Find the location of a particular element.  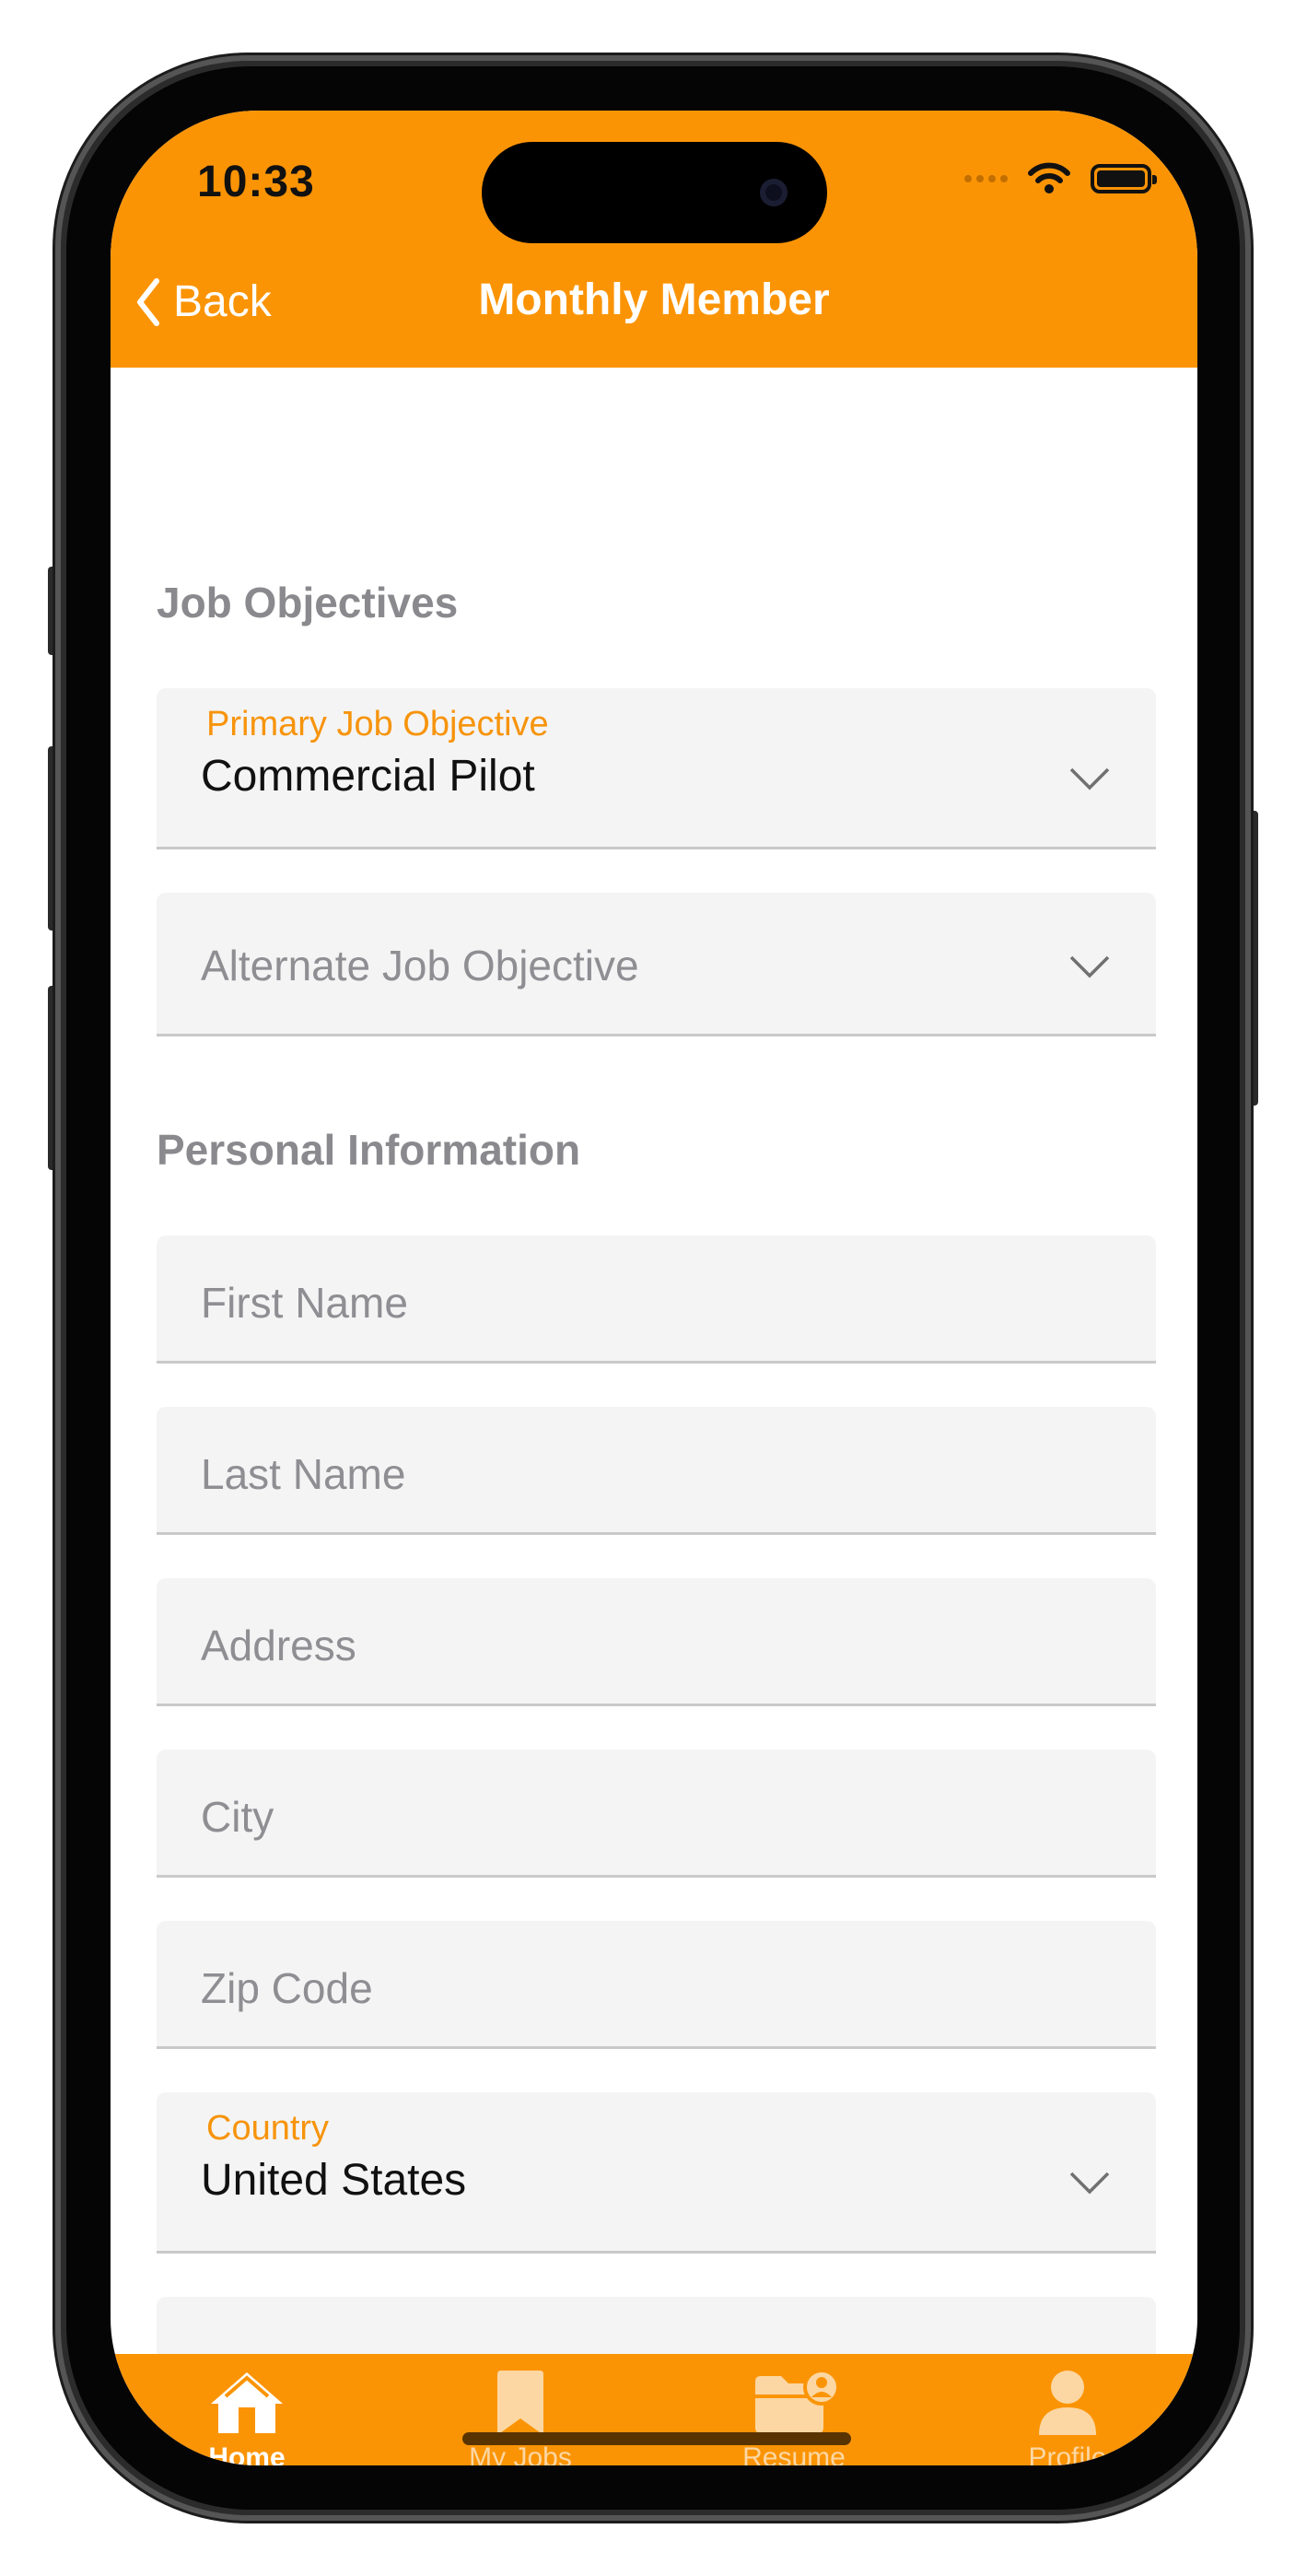

battery-icon is located at coordinates (1124, 179).